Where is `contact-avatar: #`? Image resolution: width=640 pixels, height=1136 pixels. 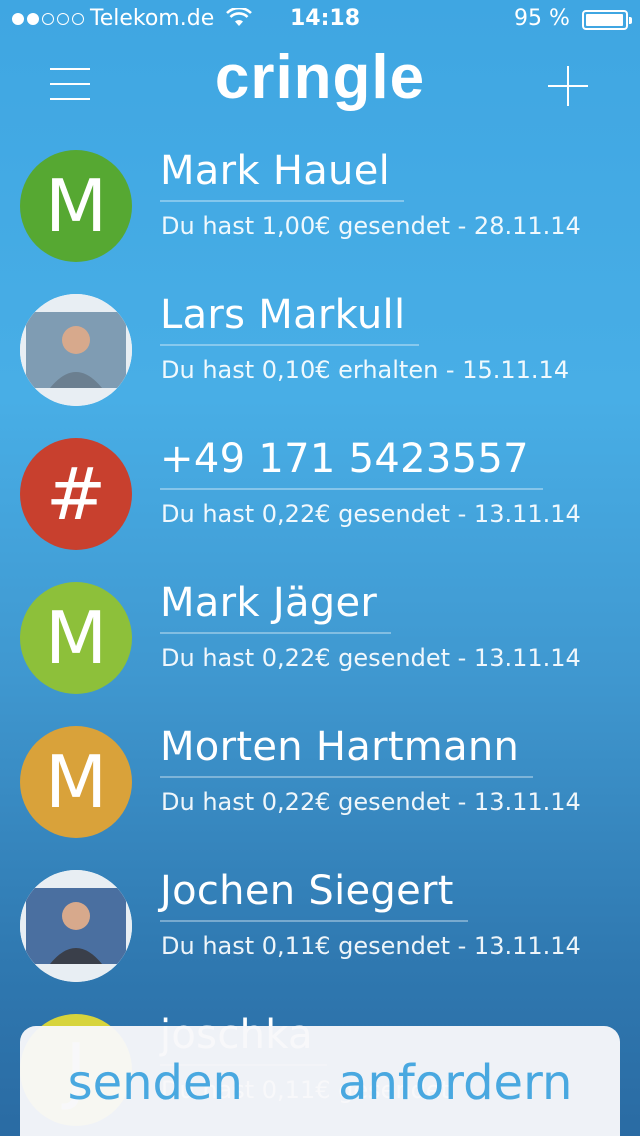
contact-avatar: # is located at coordinates (76, 494).